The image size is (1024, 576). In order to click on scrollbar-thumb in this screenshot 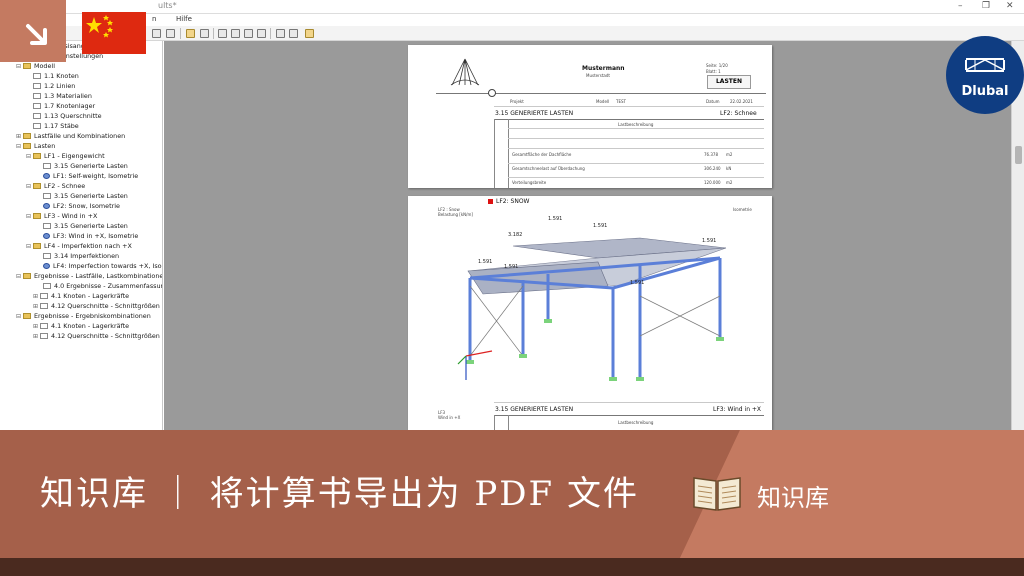, I will do `click(1018, 155)`.